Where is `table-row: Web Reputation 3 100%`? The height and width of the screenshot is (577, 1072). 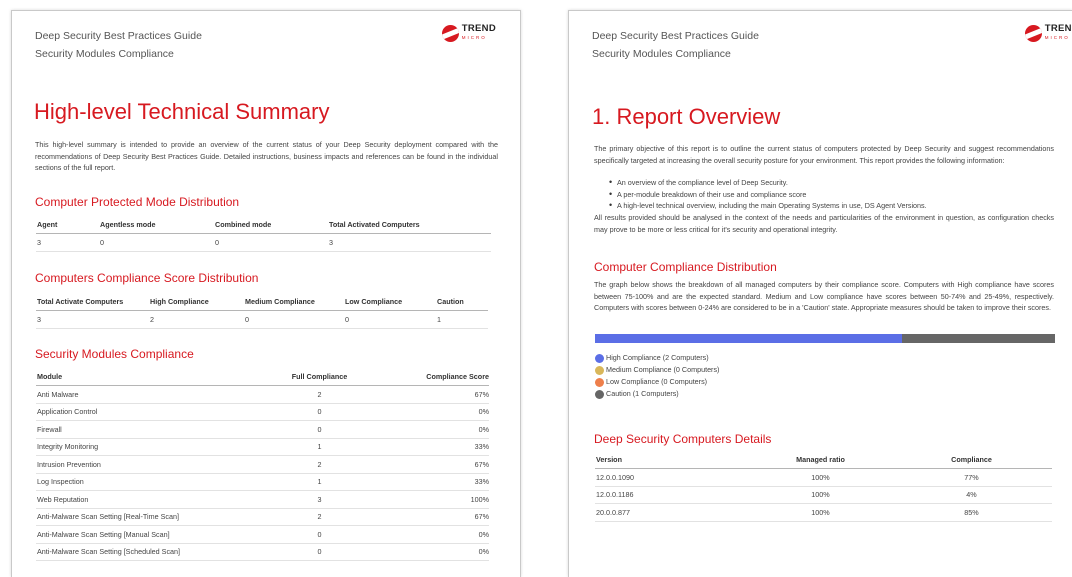 table-row: Web Reputation 3 100% is located at coordinates (262, 499).